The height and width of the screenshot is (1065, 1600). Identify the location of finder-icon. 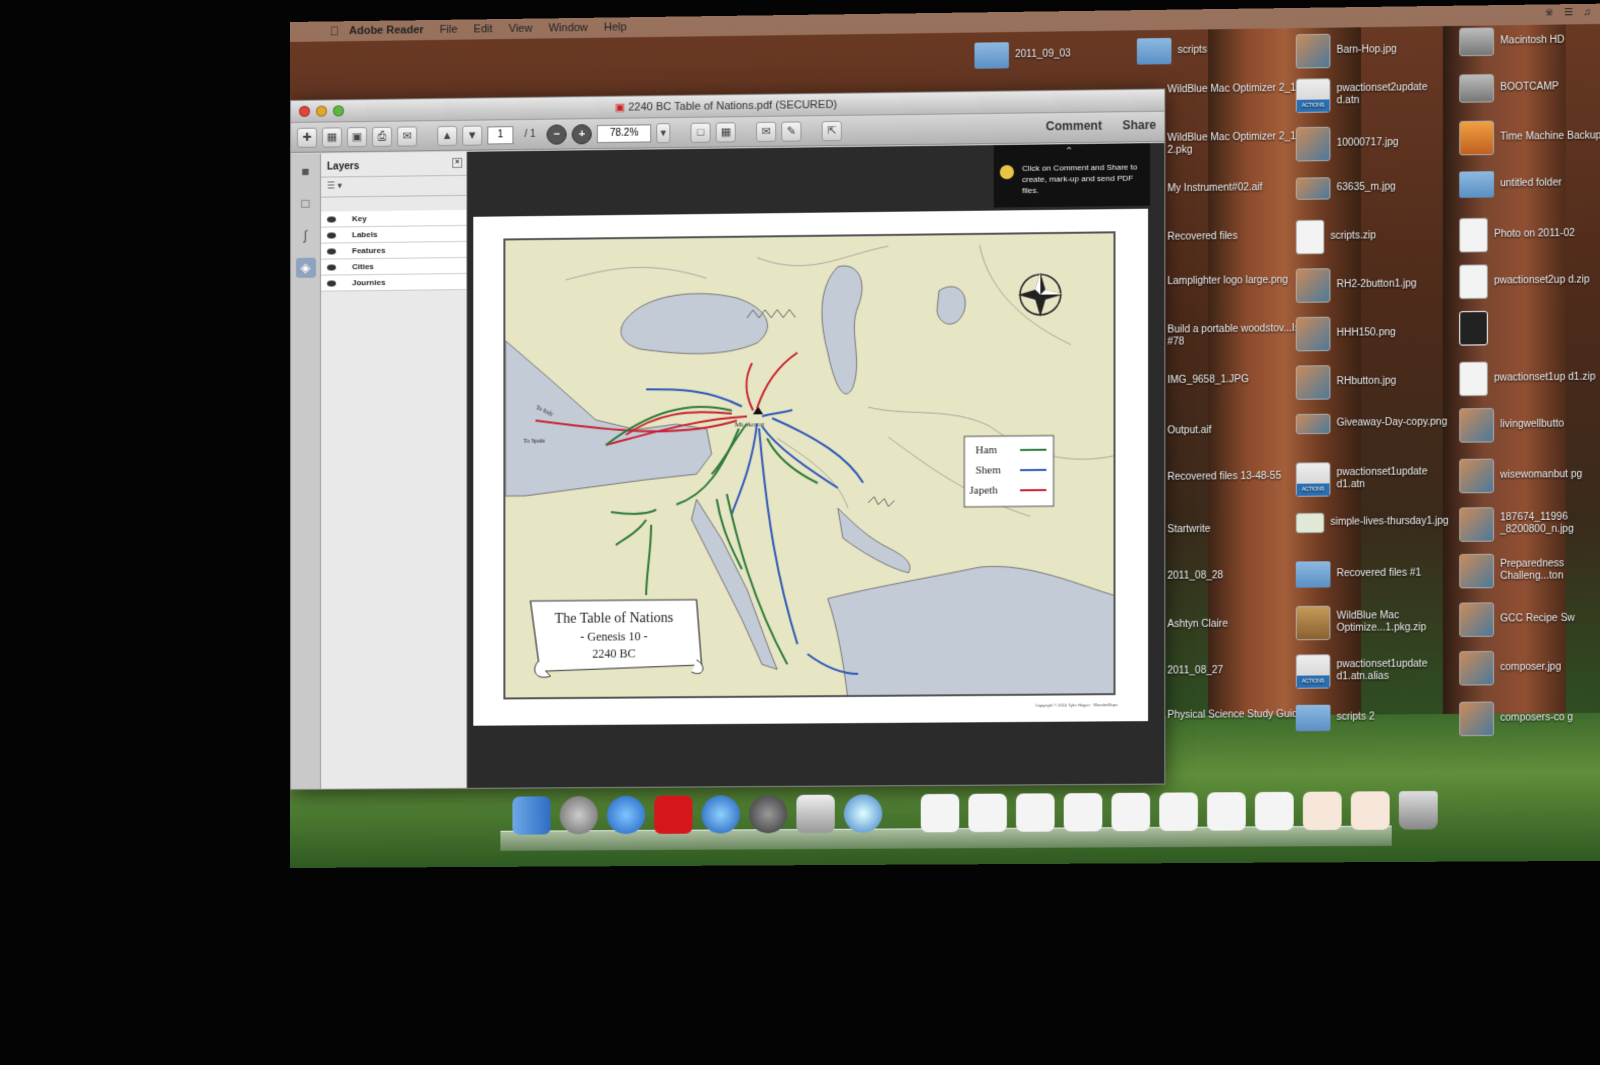
(531, 815).